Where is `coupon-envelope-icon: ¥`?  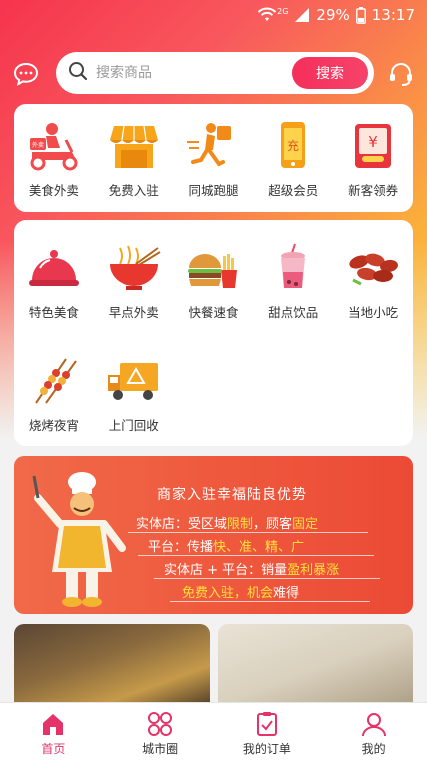
coupon-envelope-icon: ¥ is located at coordinates (373, 146).